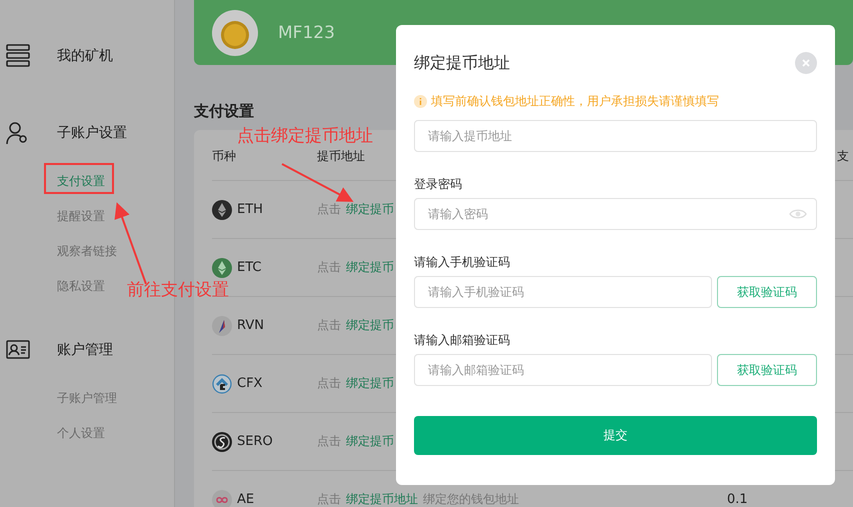 This screenshot has width=853, height=507. What do you see at coordinates (178, 290) in the screenshot?
I see `annotation-text: 前往支付设置` at bounding box center [178, 290].